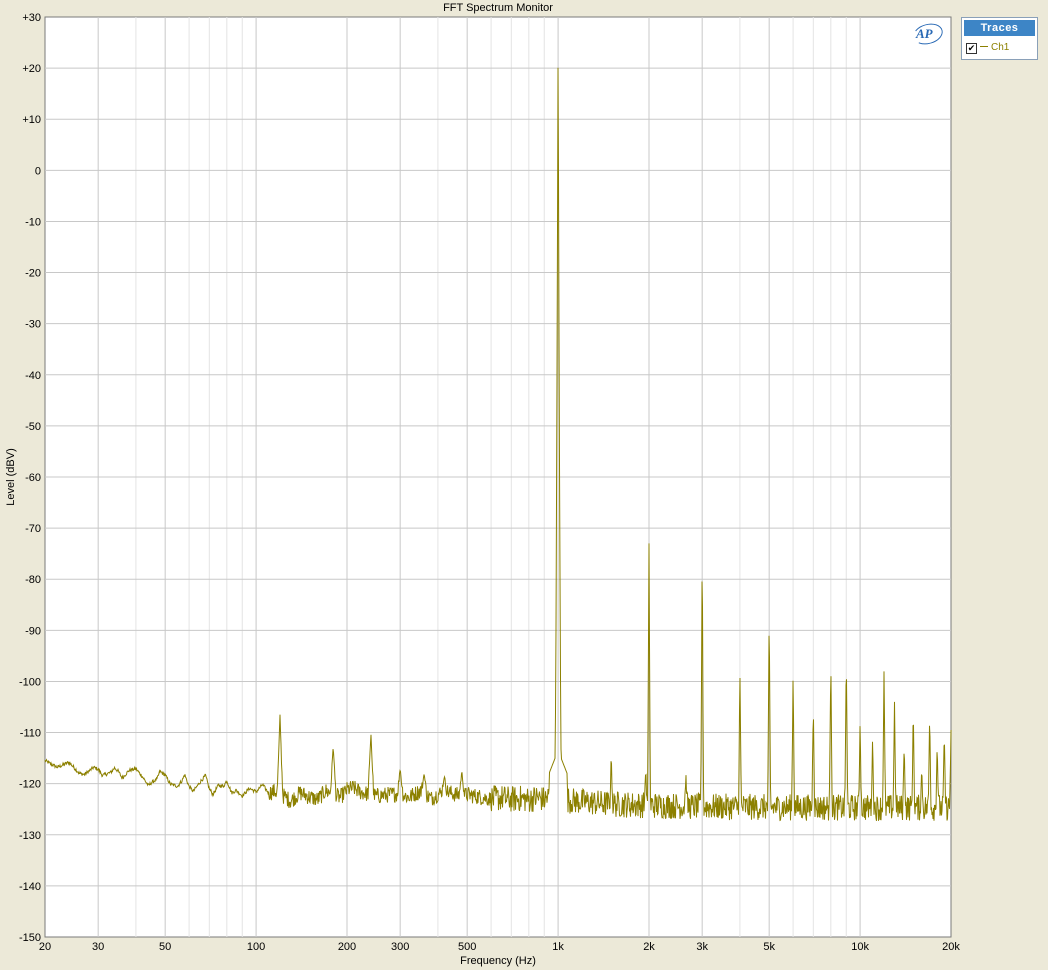 Image resolution: width=1048 pixels, height=970 pixels. What do you see at coordinates (31, 120) in the screenshot?
I see `y-tick-label: +10` at bounding box center [31, 120].